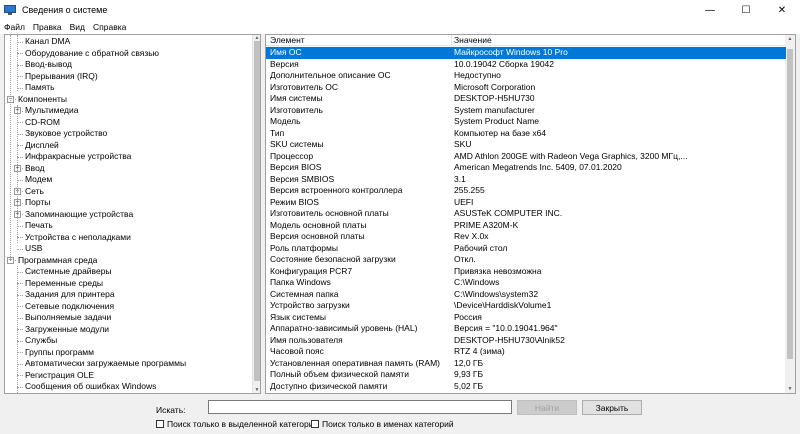 Image resolution: width=800 pixels, height=434 pixels. I want to click on tree-item: Сеть, so click(34, 192).